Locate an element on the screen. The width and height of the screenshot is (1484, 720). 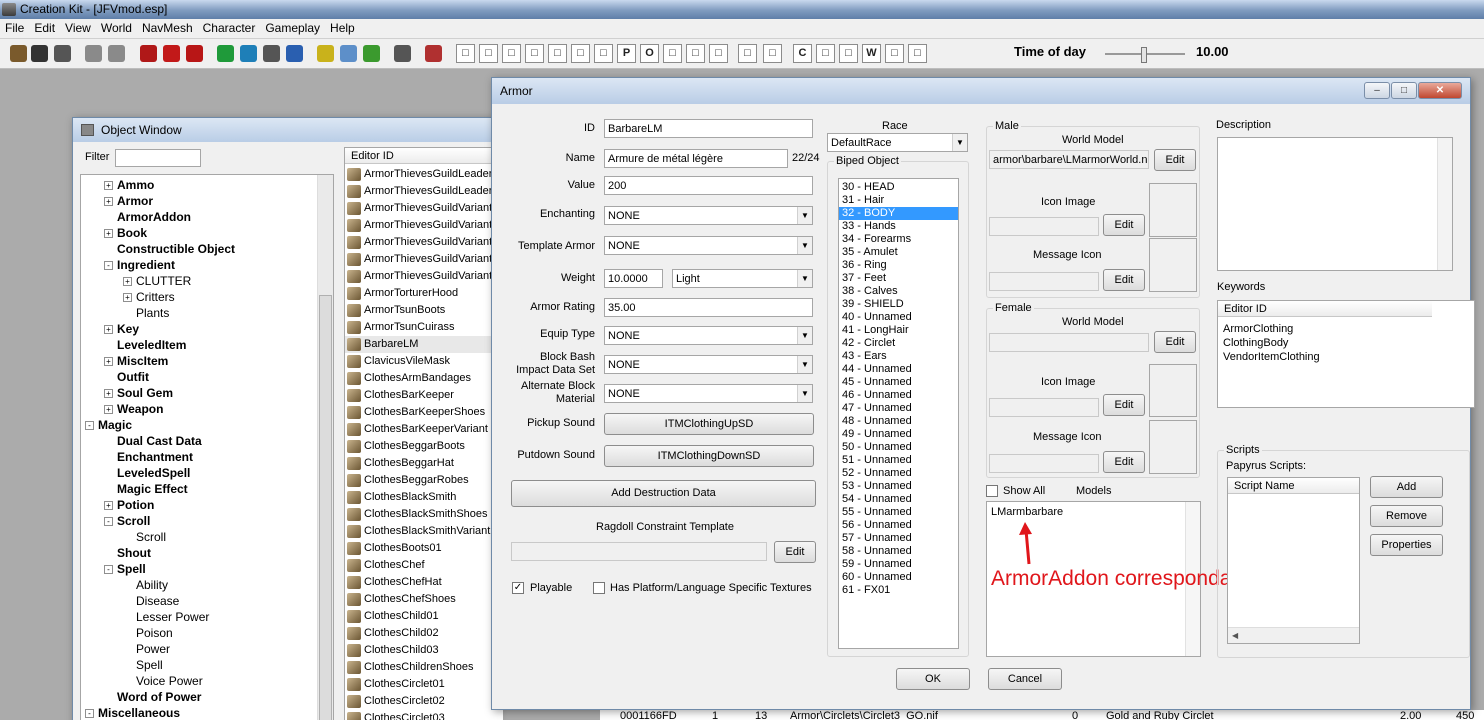
equip-select: NONE ▼ is located at coordinates (708, 335).